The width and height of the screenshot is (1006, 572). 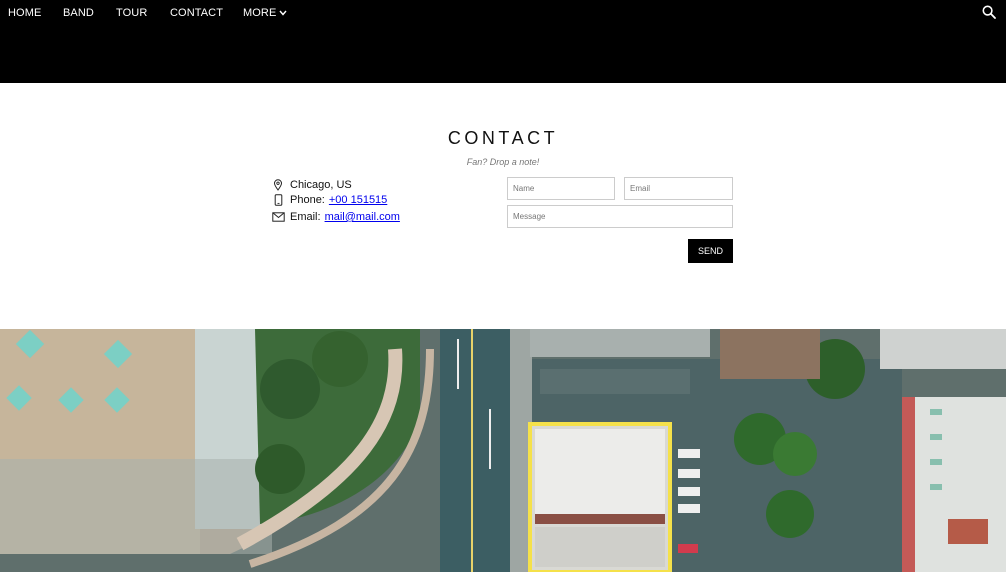 What do you see at coordinates (278, 185) in the screenshot?
I see `map-pin-icon` at bounding box center [278, 185].